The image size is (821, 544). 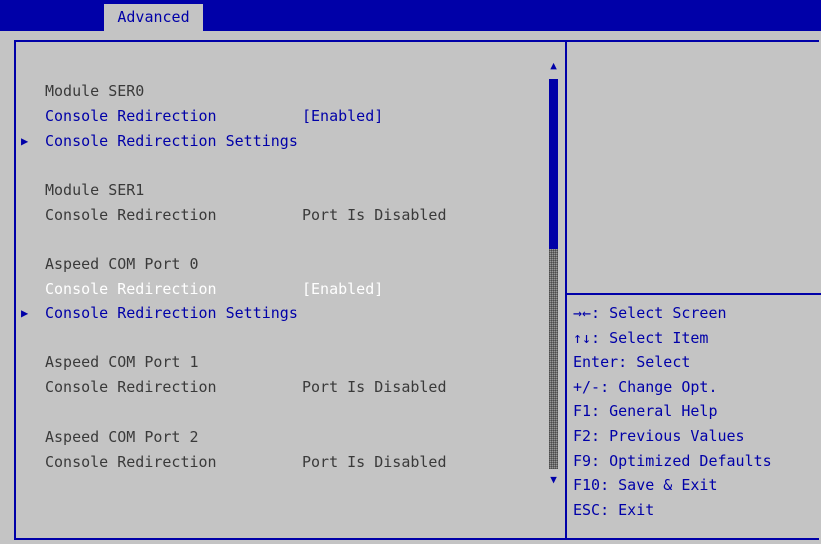 What do you see at coordinates (342, 289) in the screenshot?
I see `setting-value-selected: [Enabled]` at bounding box center [342, 289].